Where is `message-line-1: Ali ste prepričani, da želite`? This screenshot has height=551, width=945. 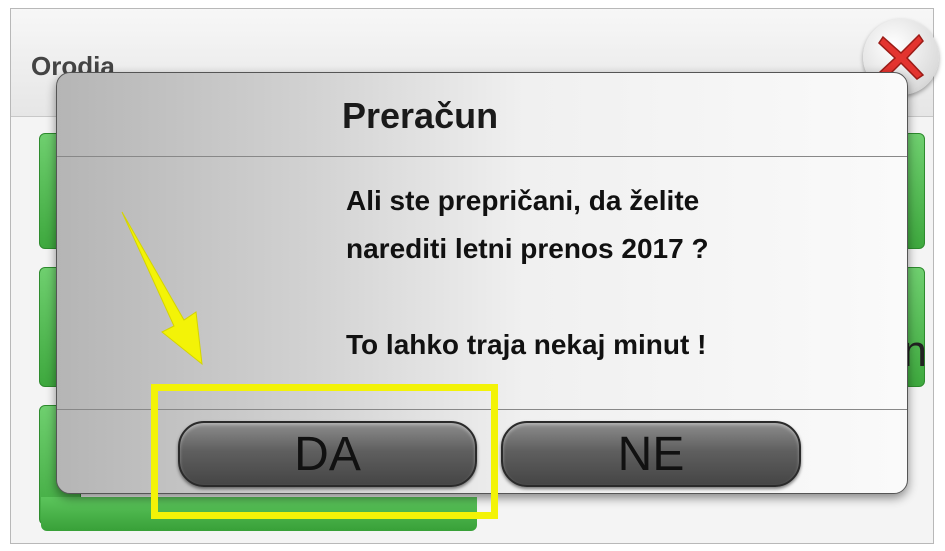
message-line-1: Ali ste prepričani, da želite is located at coordinates (523, 200).